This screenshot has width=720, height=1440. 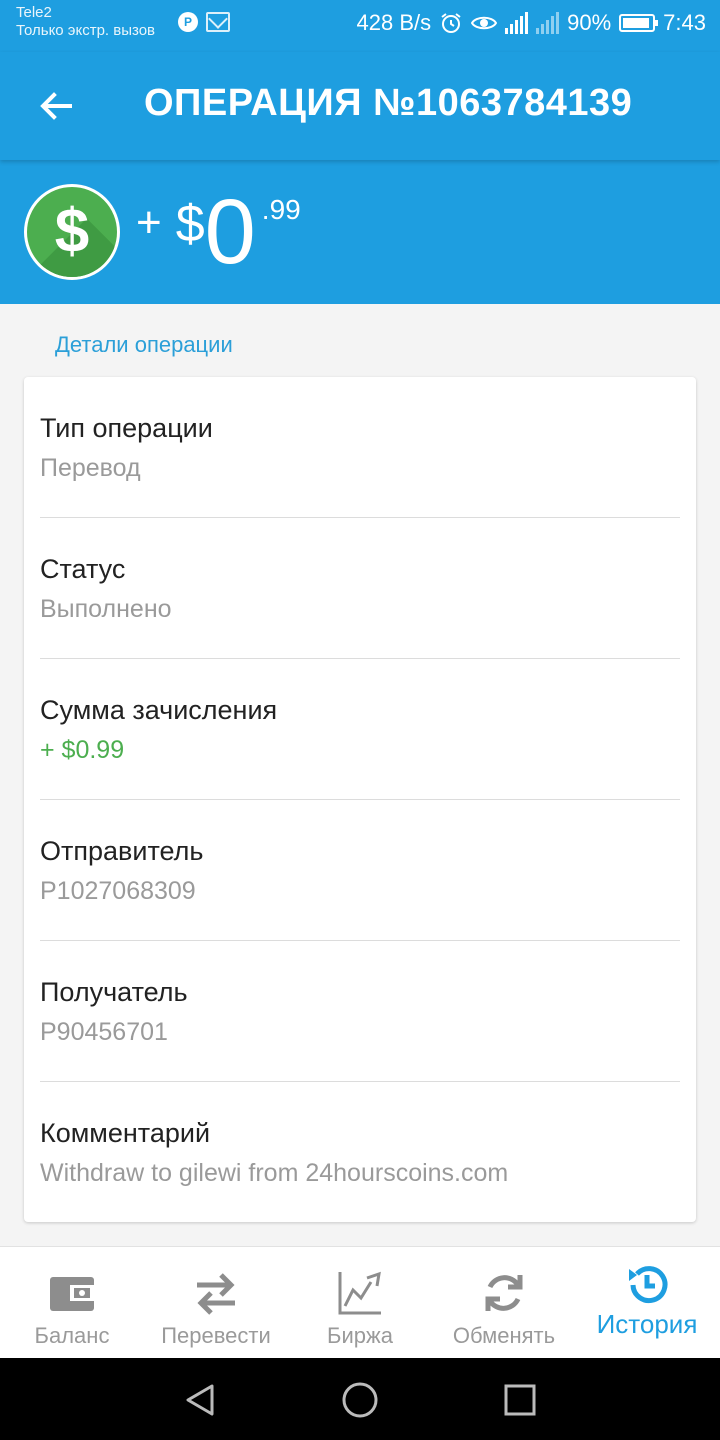 What do you see at coordinates (388, 103) in the screenshot?
I see `page-title: ОПЕРАЦИЯ №1063784139` at bounding box center [388, 103].